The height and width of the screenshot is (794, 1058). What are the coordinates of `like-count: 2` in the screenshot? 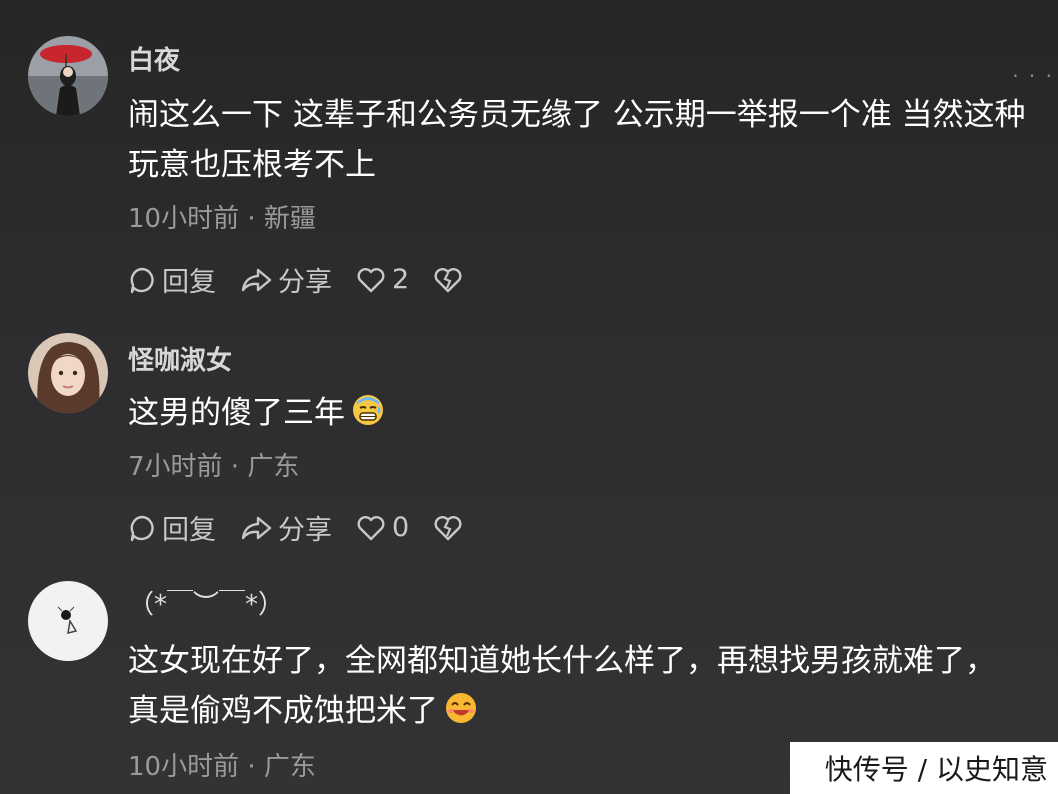 It's located at (401, 279).